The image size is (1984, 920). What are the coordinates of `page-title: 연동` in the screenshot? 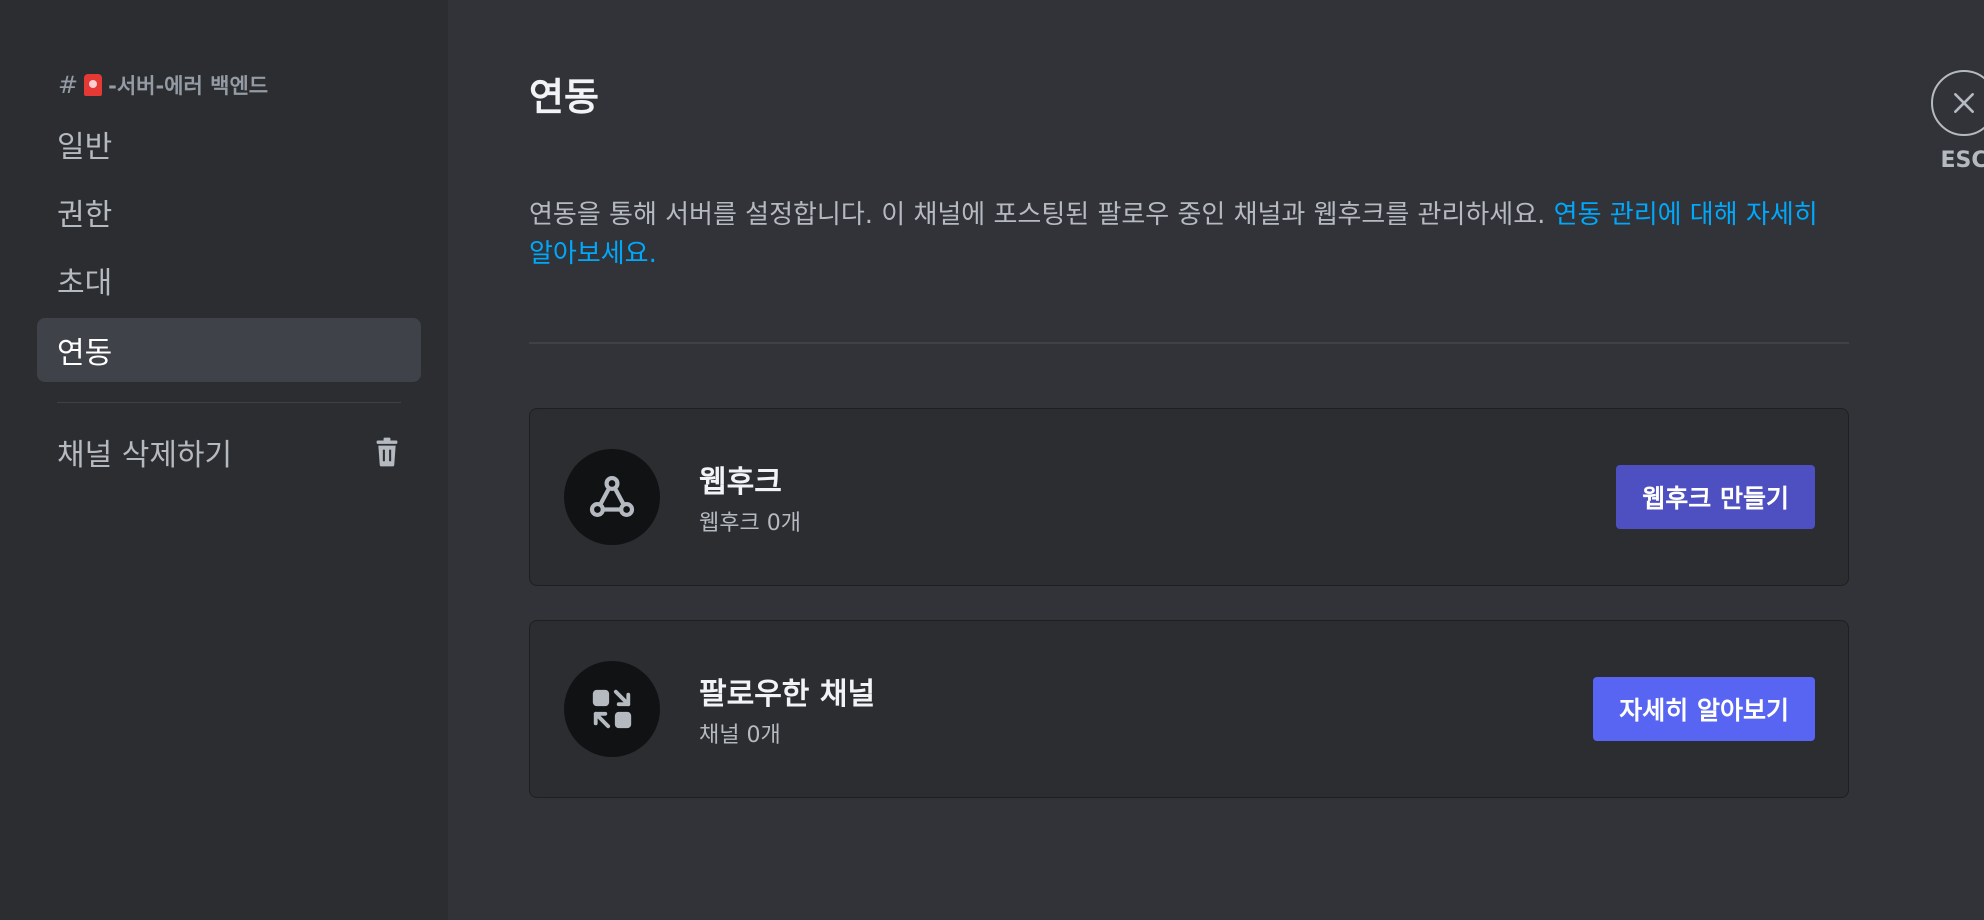 It's located at (564, 97).